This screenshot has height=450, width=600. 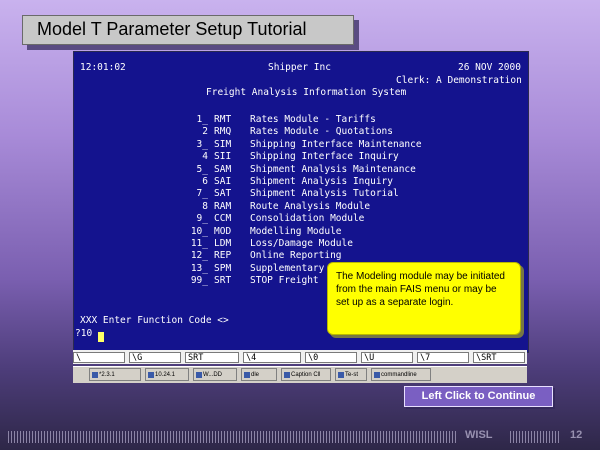 What do you see at coordinates (287, 268) in the screenshot?
I see `menu-item-description: Supplementary` at bounding box center [287, 268].